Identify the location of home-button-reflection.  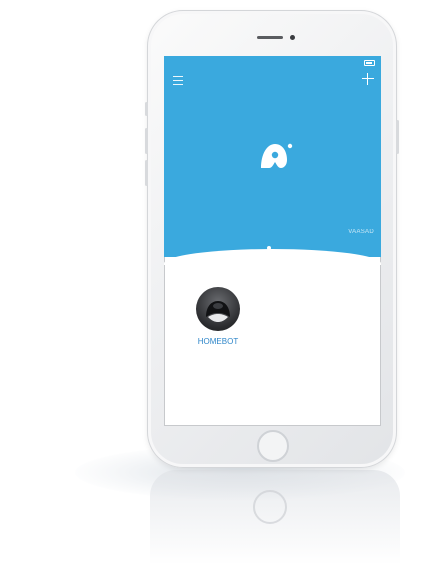
(270, 507).